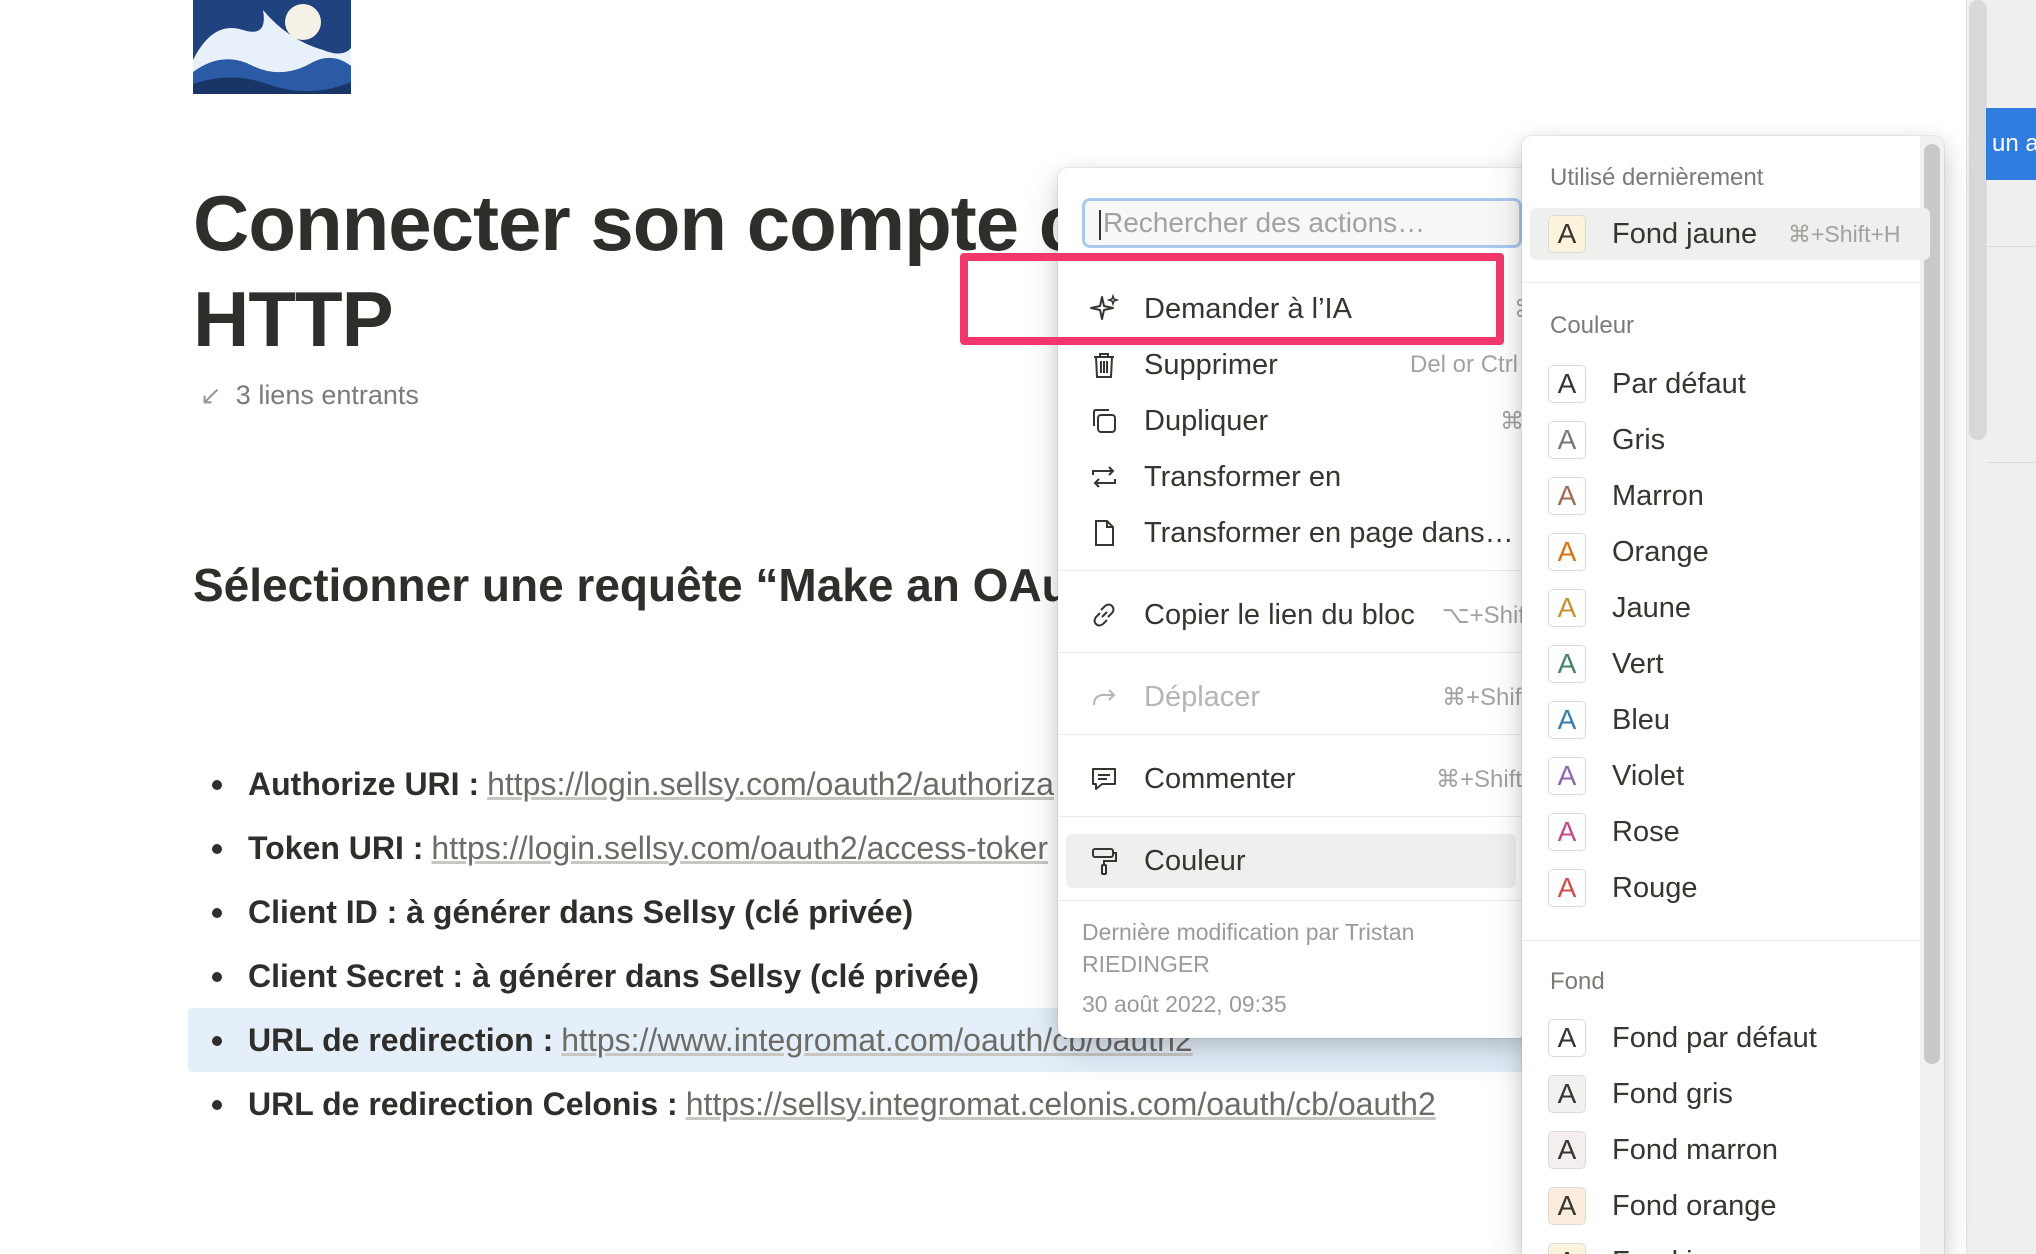 The width and height of the screenshot is (2036, 1254). I want to click on color-option-shortcut: ⌘+Shift+H, so click(1844, 233).